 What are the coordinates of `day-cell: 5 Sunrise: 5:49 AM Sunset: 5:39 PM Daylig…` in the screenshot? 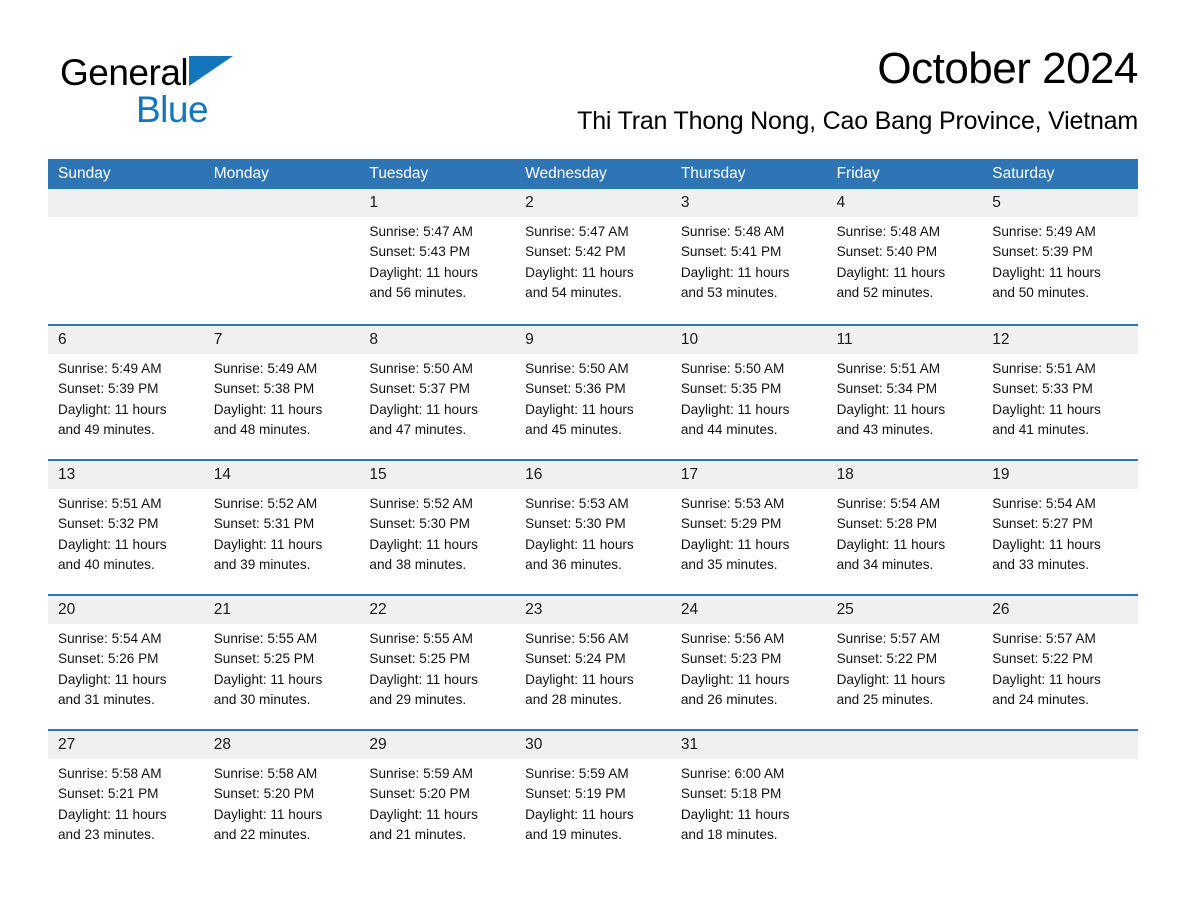 It's located at (1060, 256).